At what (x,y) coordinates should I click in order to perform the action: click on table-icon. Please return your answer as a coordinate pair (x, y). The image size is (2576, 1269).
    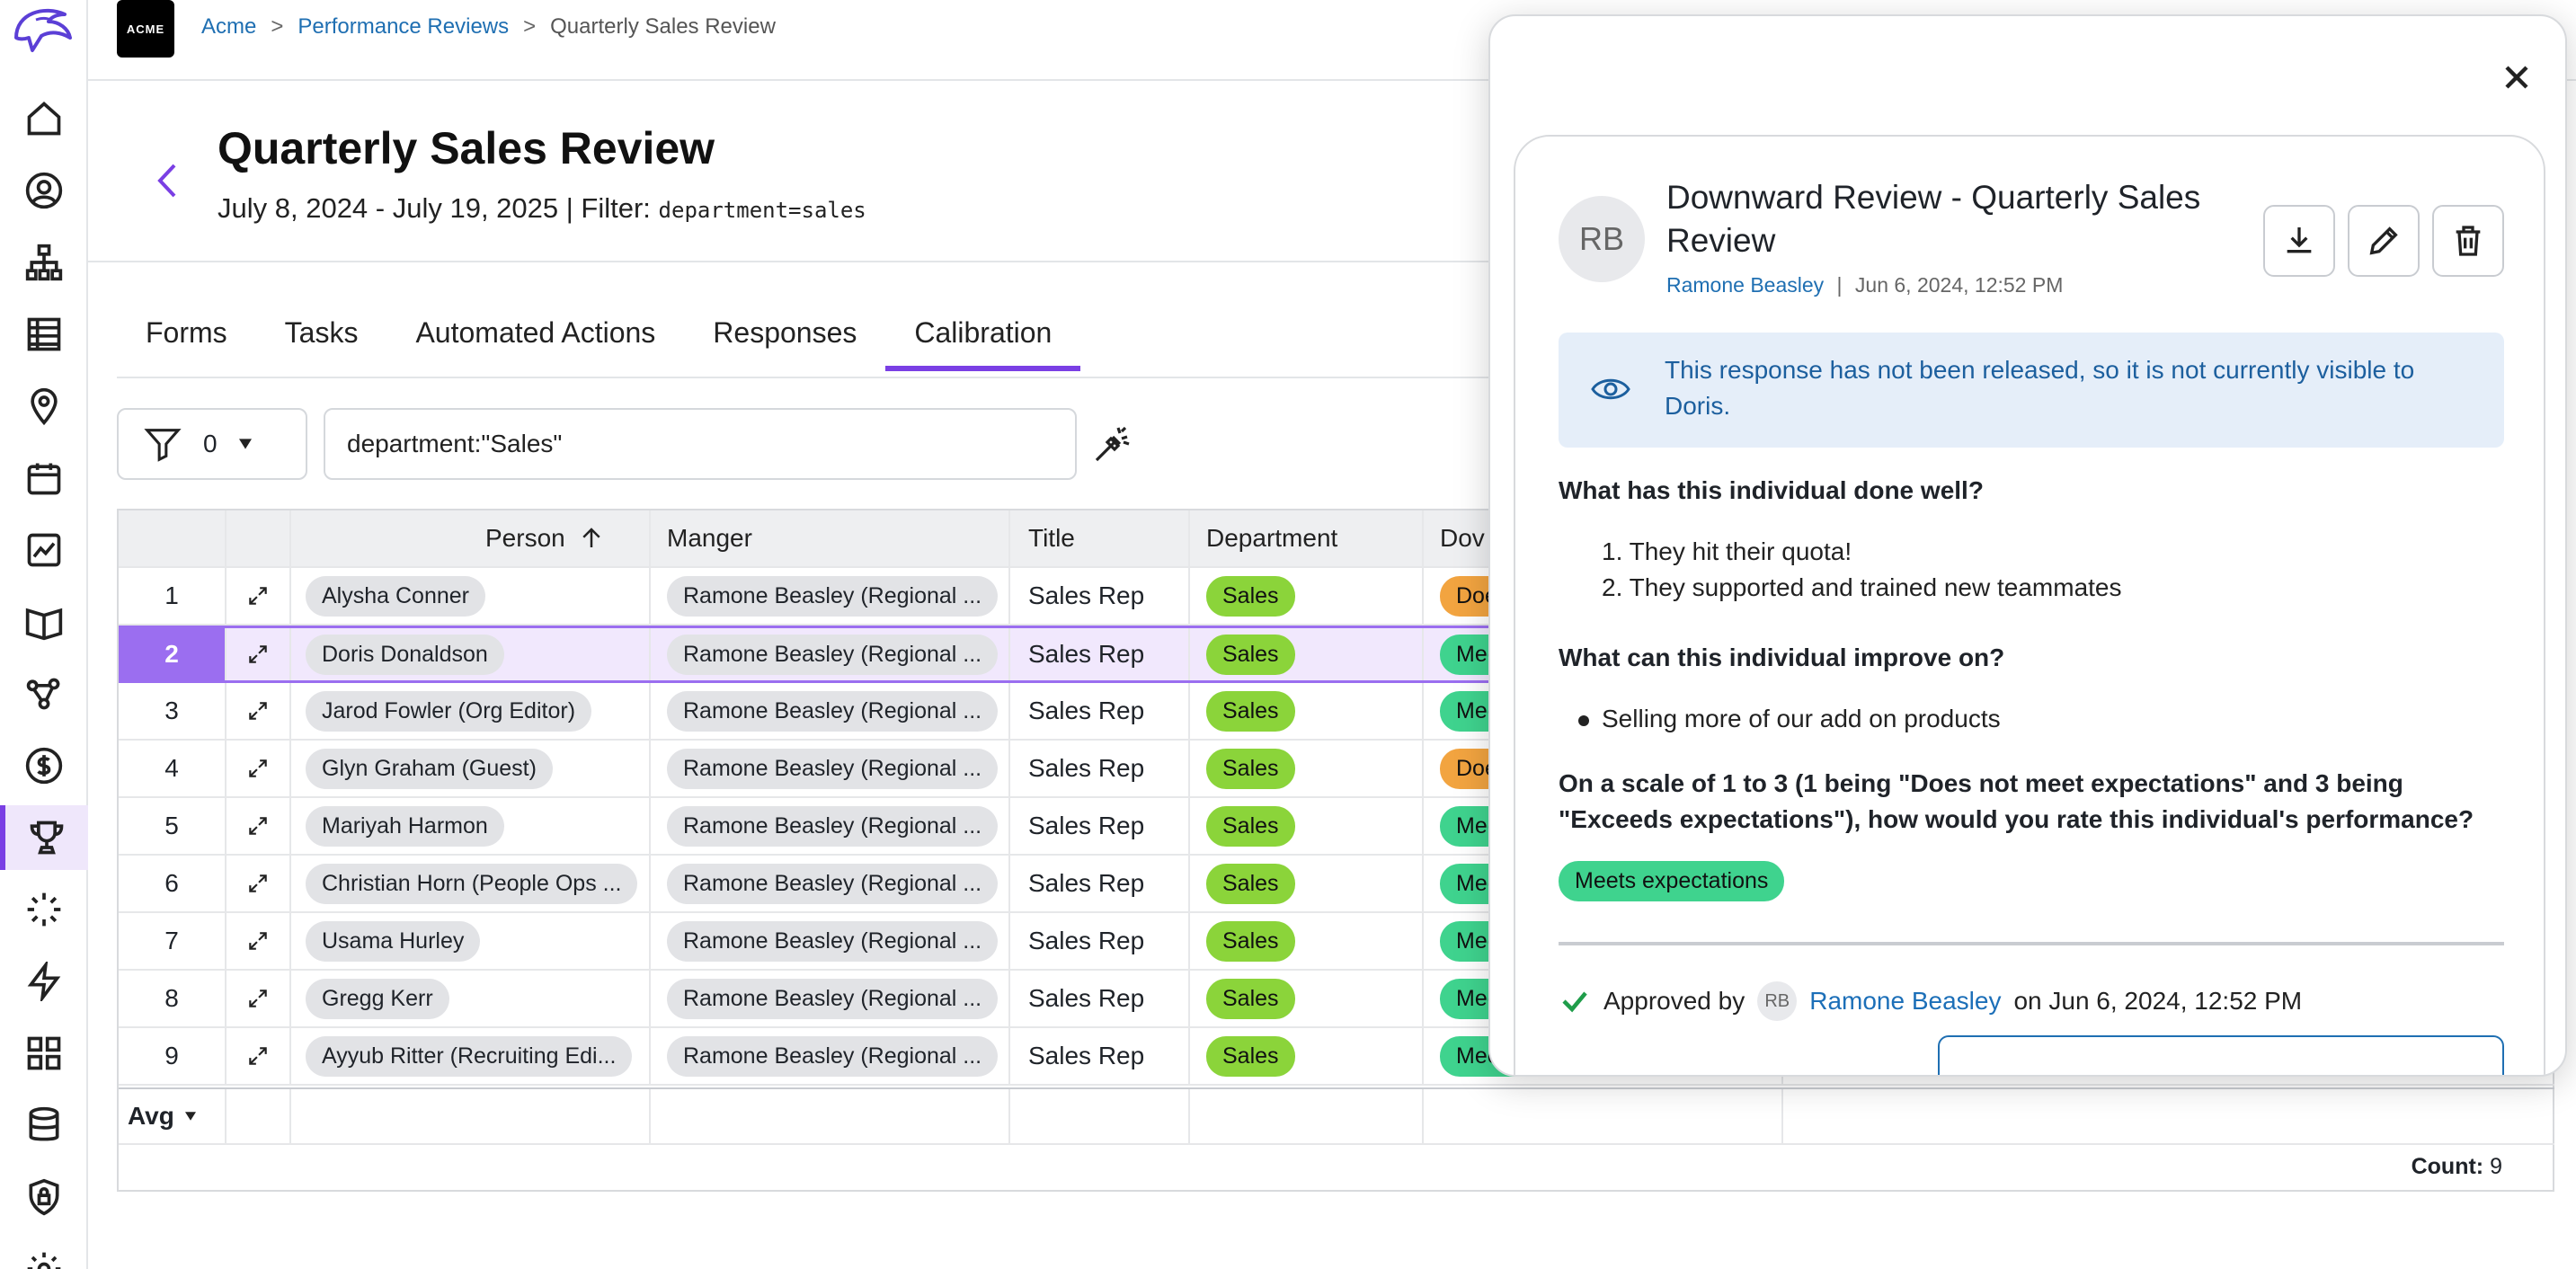
    Looking at the image, I should click on (44, 334).